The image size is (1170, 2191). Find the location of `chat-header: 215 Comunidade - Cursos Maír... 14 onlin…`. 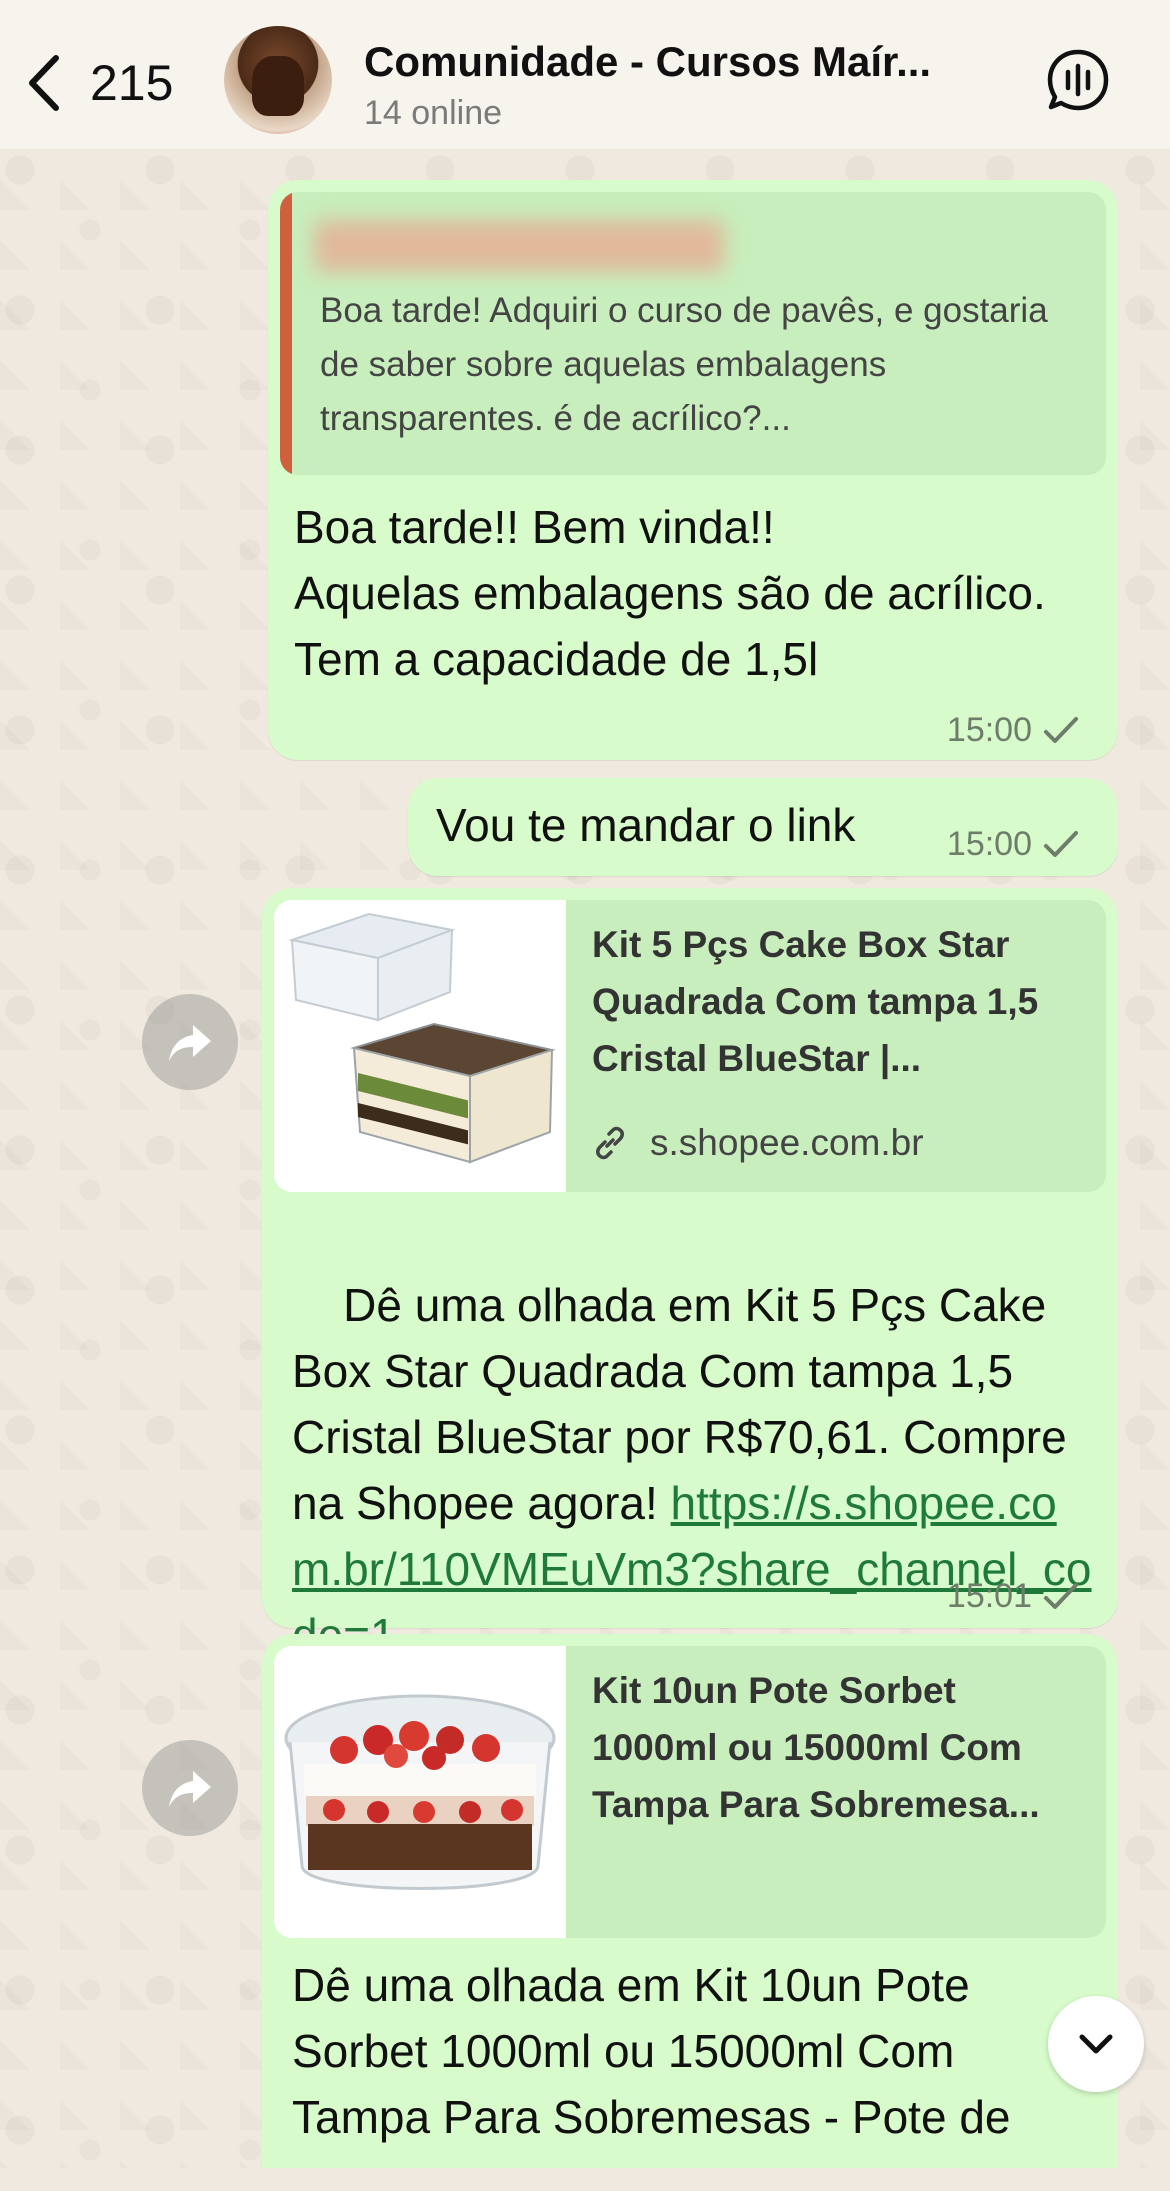

chat-header: 215 Comunidade - Cursos Maír... 14 onlin… is located at coordinates (585, 75).